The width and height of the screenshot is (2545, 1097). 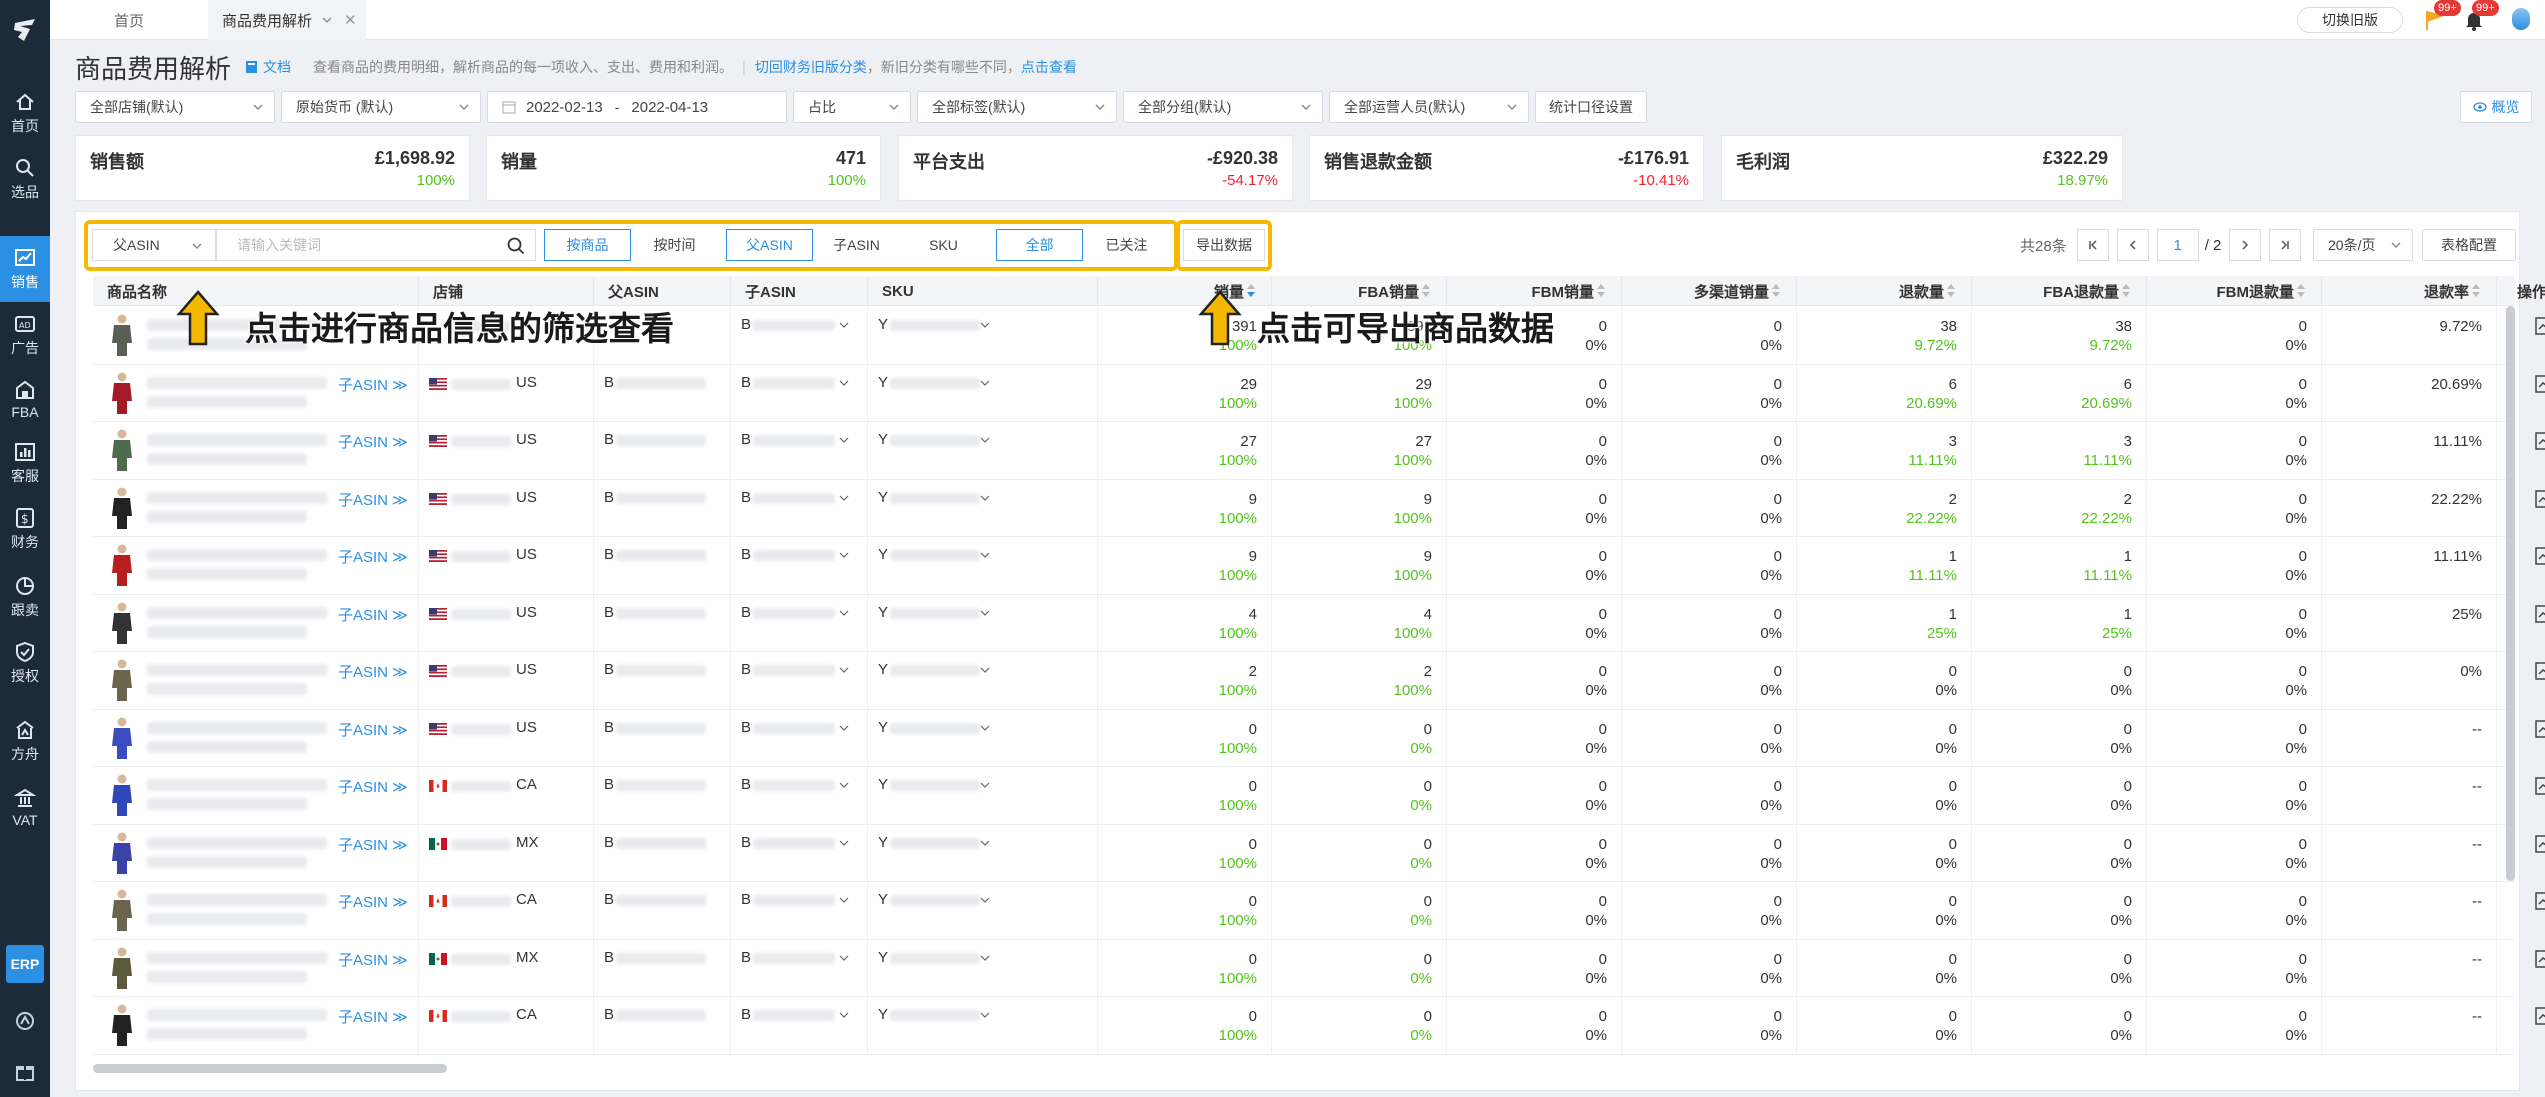 I want to click on column-header: FBM退款量, so click(x=2234, y=291).